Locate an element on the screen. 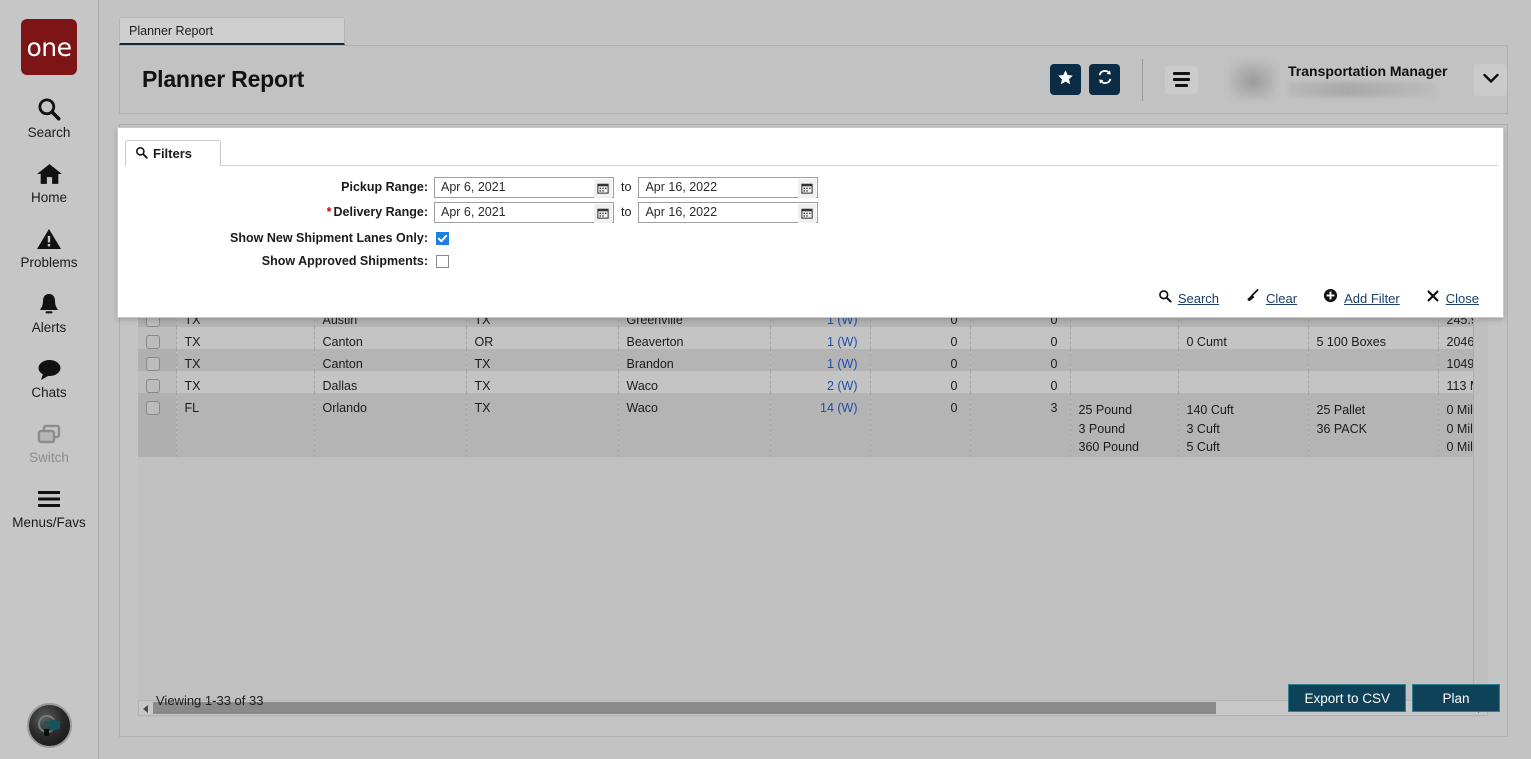 Image resolution: width=1531 pixels, height=759 pixels. sidebar-item-home: Home is located at coordinates (49, 182).